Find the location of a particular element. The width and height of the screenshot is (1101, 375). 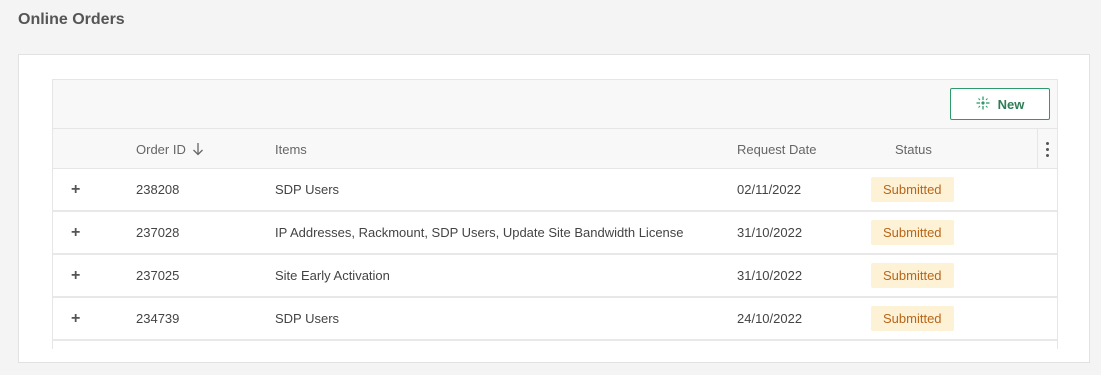

arrow-down-icon is located at coordinates (197, 149).